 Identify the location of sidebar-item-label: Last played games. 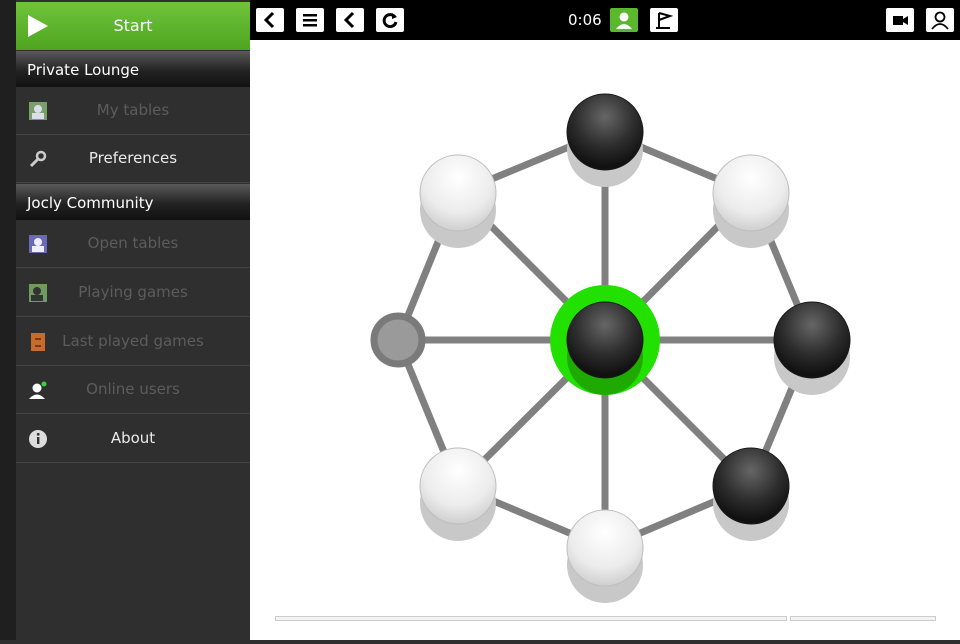
(133, 341).